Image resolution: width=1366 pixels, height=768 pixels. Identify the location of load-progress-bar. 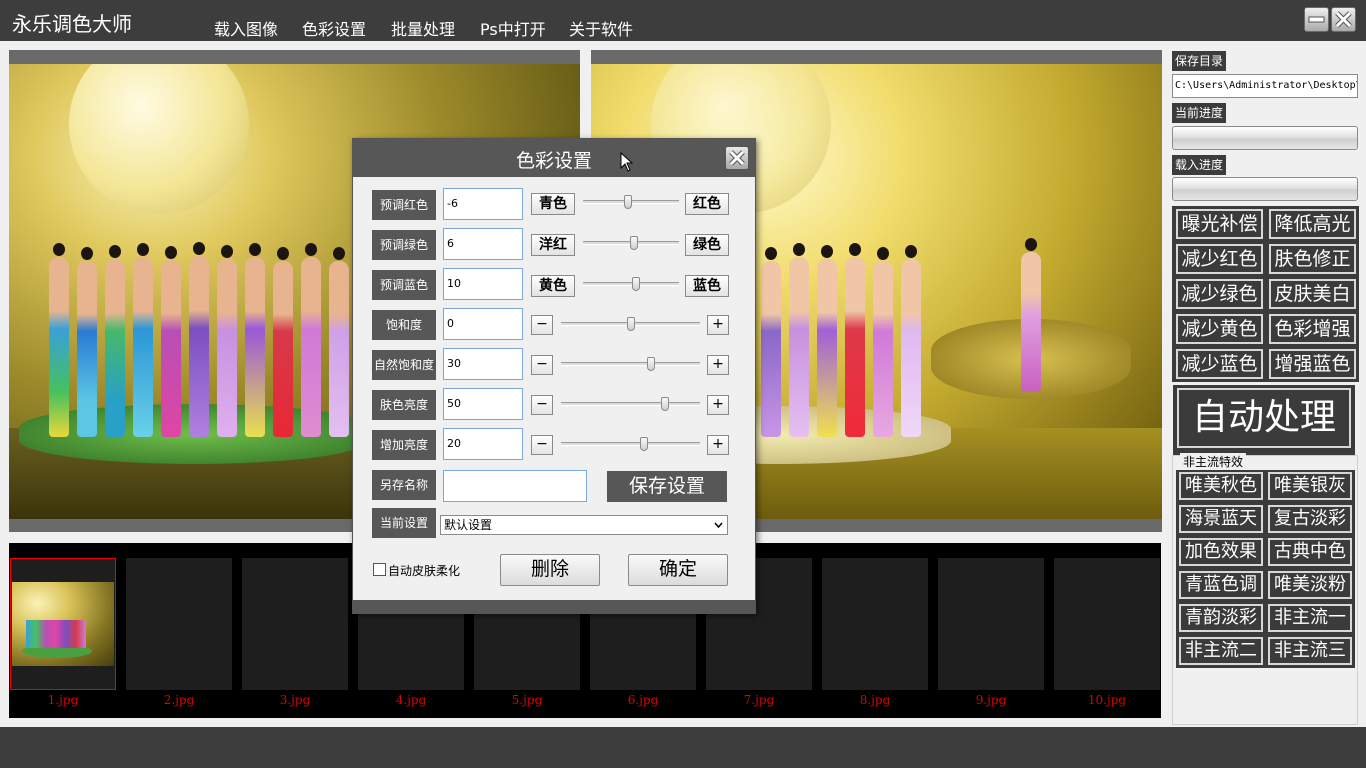
(1265, 189).